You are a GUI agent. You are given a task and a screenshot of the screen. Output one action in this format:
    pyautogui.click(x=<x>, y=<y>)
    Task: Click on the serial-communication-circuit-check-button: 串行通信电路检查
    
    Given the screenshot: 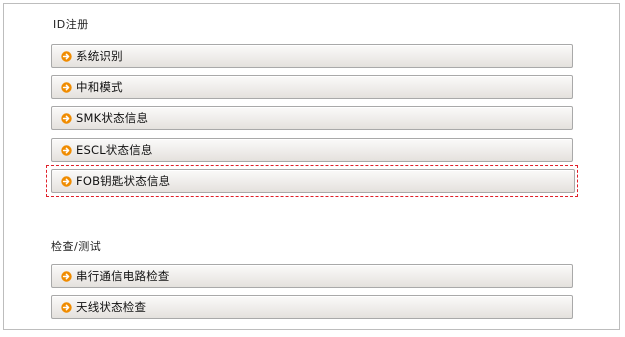 What is the action you would take?
    pyautogui.click(x=312, y=276)
    